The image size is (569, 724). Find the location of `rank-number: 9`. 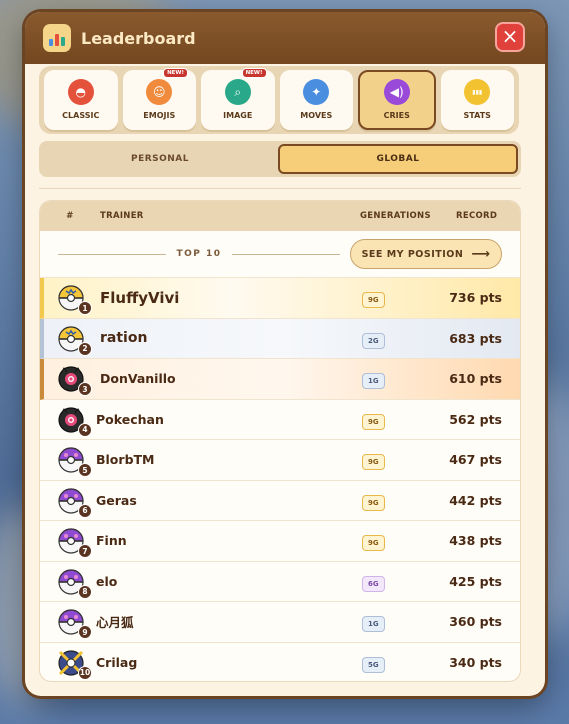

rank-number: 9 is located at coordinates (85, 632).